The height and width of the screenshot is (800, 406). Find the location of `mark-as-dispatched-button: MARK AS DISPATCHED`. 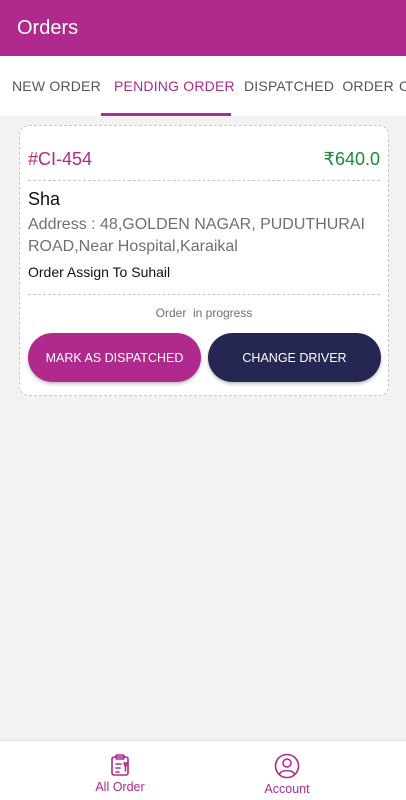

mark-as-dispatched-button: MARK AS DISPATCHED is located at coordinates (114, 357).